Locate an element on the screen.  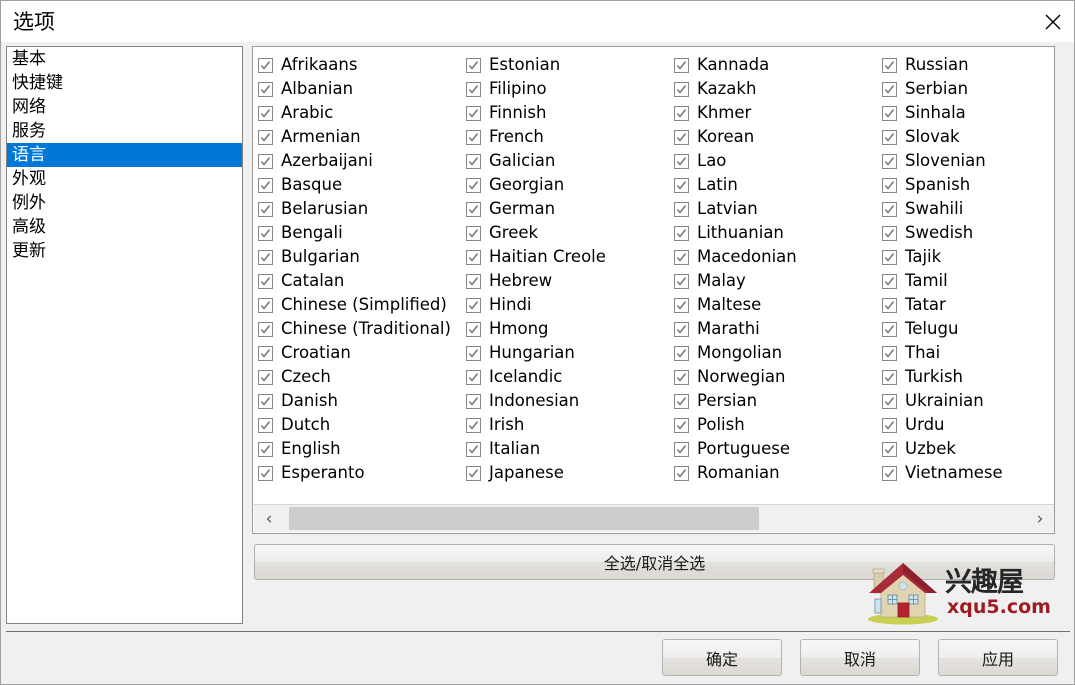
language-row: Serbian is located at coordinates (968, 89).